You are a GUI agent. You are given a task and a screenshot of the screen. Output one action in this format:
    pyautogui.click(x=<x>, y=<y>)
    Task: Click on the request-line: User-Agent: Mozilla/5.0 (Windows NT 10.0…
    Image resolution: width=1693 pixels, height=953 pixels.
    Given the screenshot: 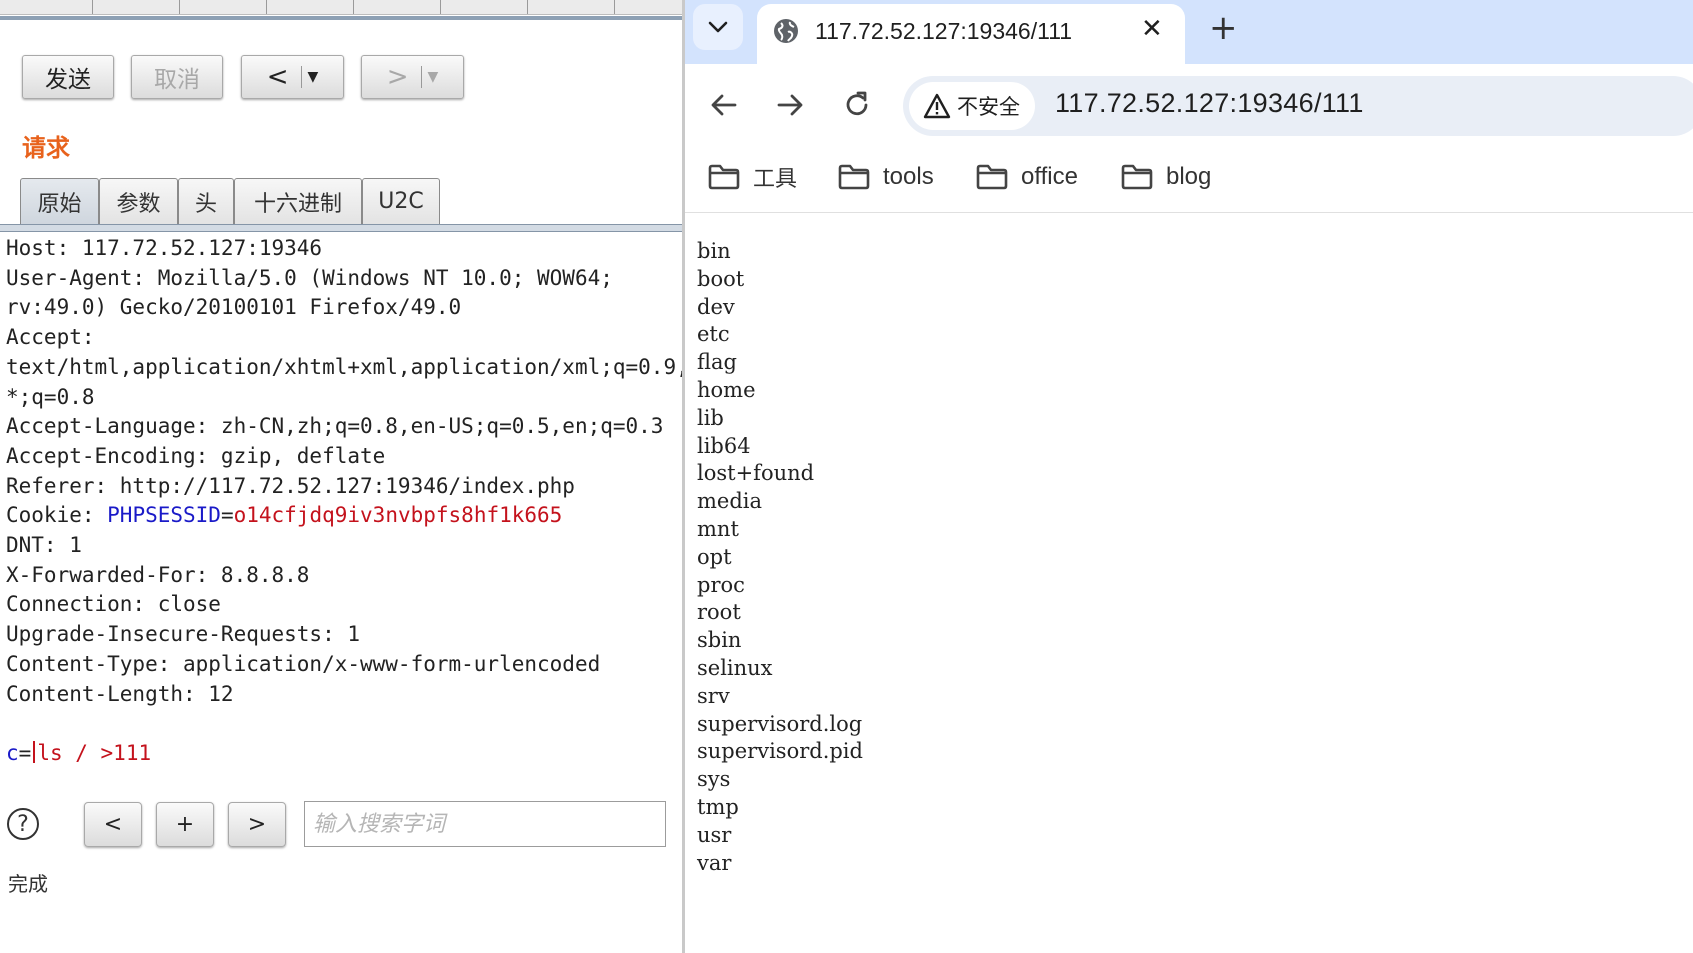 What is the action you would take?
    pyautogui.click(x=309, y=277)
    